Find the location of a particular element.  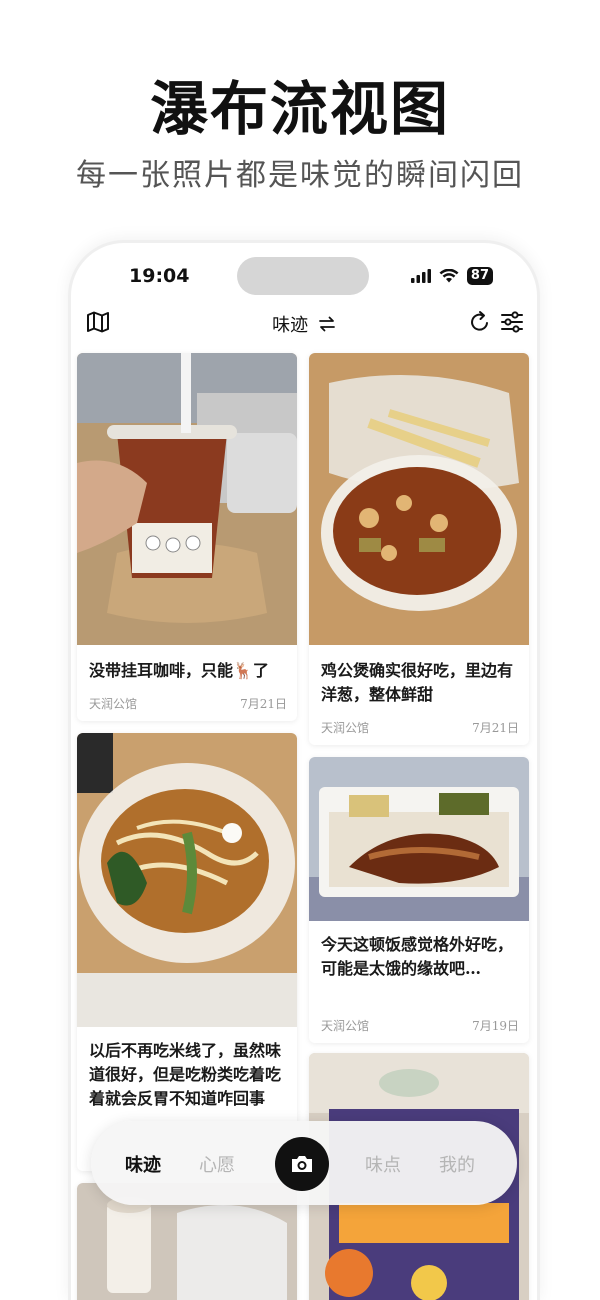

tab-profile: 我的 is located at coordinates (457, 1164).